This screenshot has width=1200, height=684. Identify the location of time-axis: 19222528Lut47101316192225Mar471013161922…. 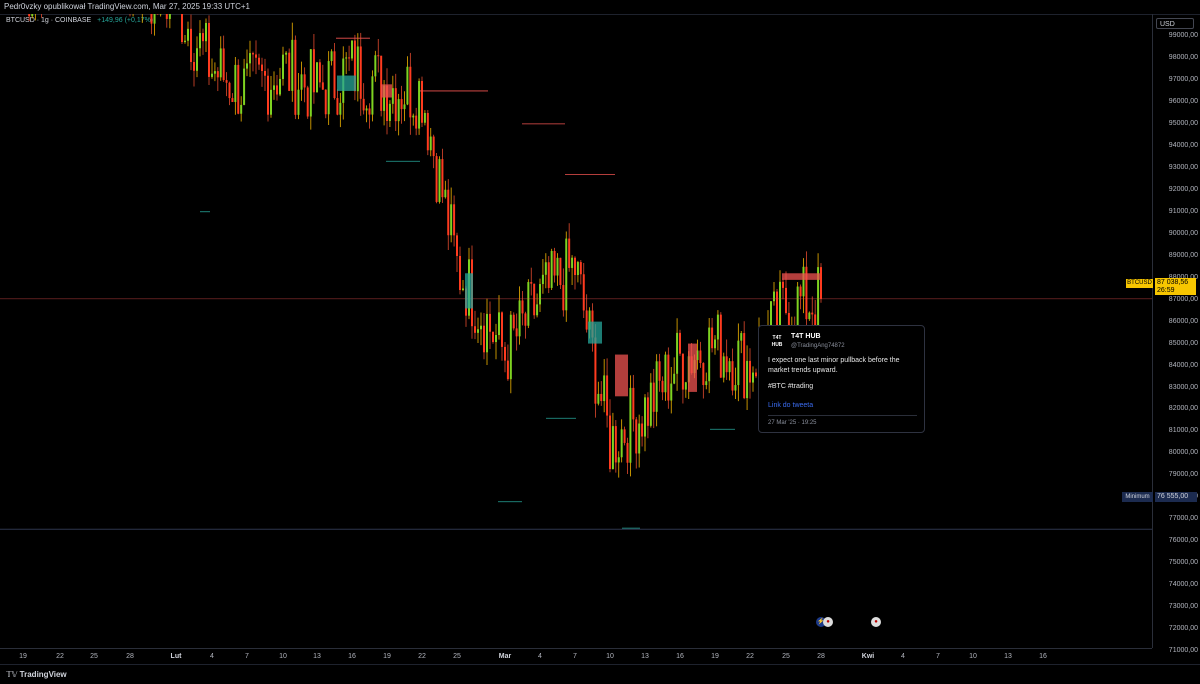
(576, 656).